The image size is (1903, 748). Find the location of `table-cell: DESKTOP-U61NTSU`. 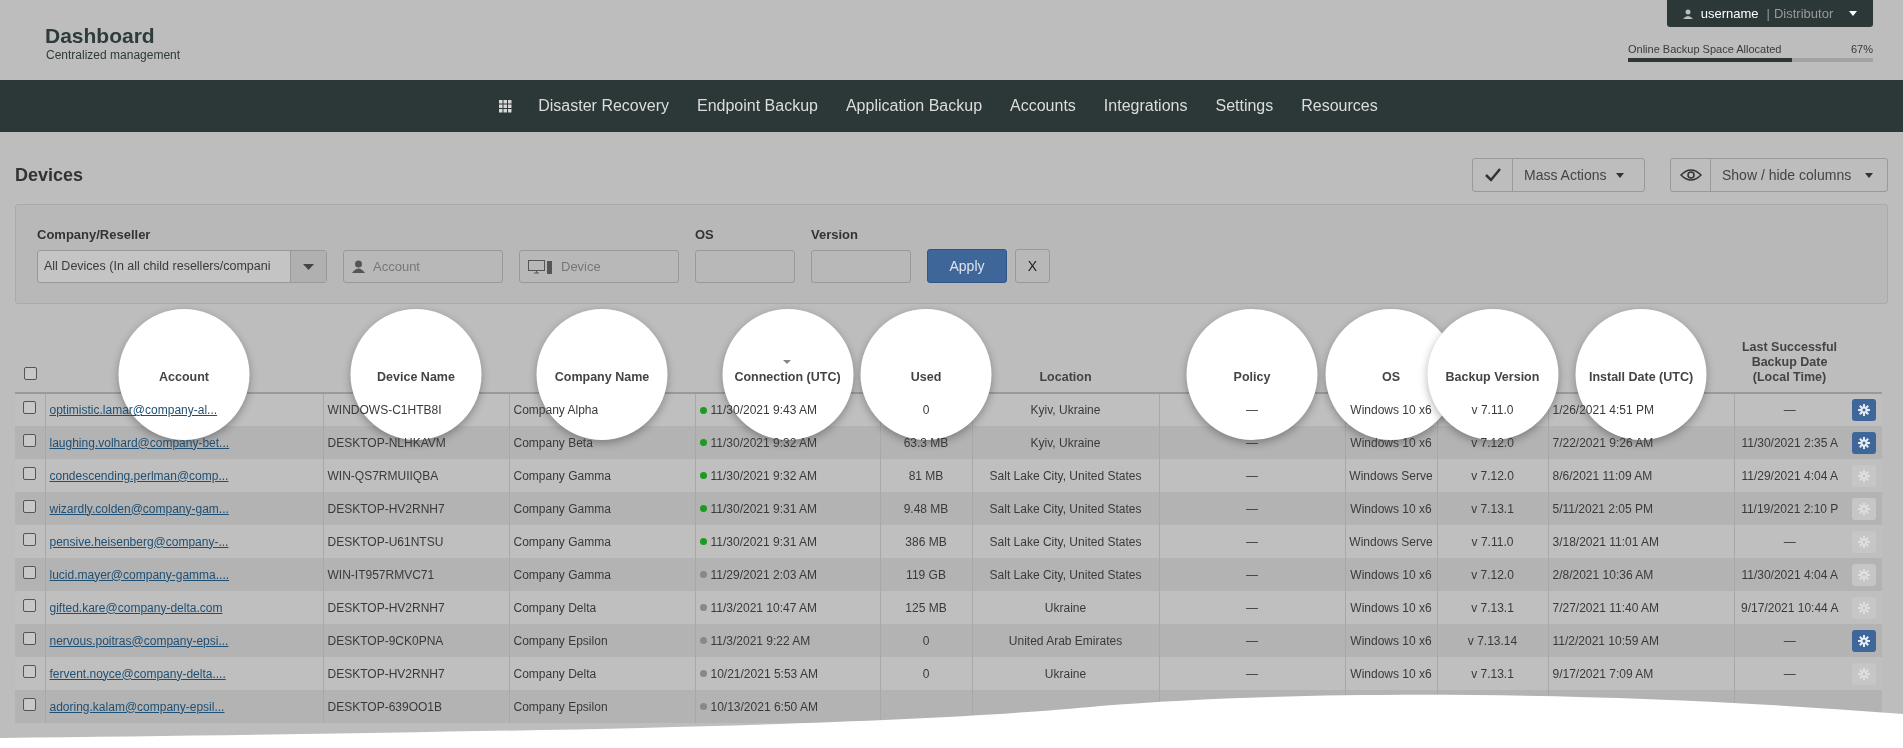

table-cell: DESKTOP-U61NTSU is located at coordinates (385, 541).